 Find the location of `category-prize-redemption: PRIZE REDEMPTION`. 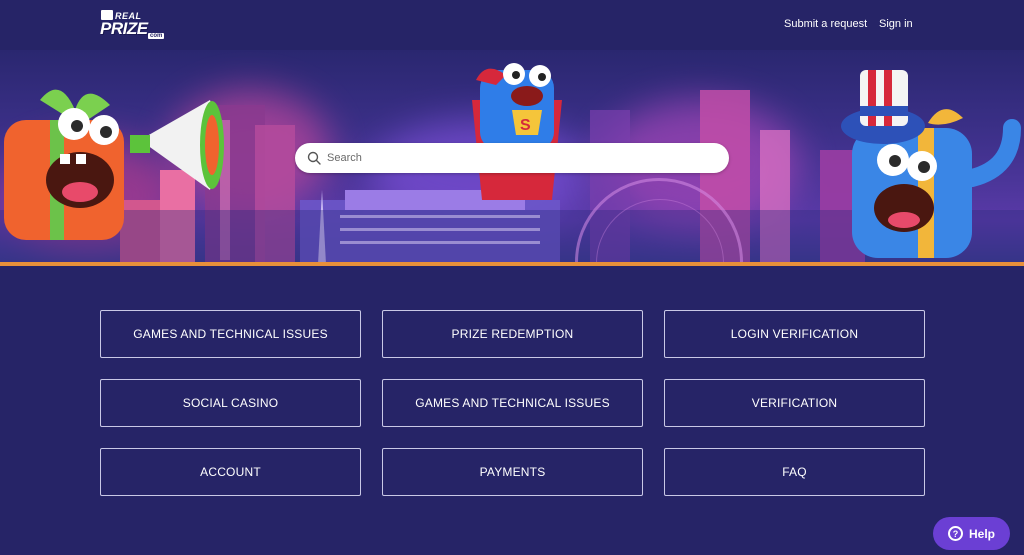

category-prize-redemption: PRIZE REDEMPTION is located at coordinates (512, 334).